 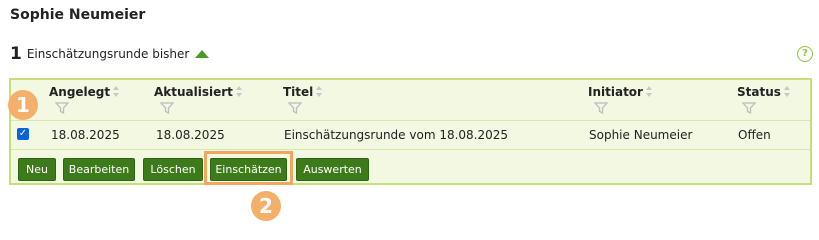 What do you see at coordinates (190, 135) in the screenshot?
I see `cell-aktualisiert: 18.08.2025` at bounding box center [190, 135].